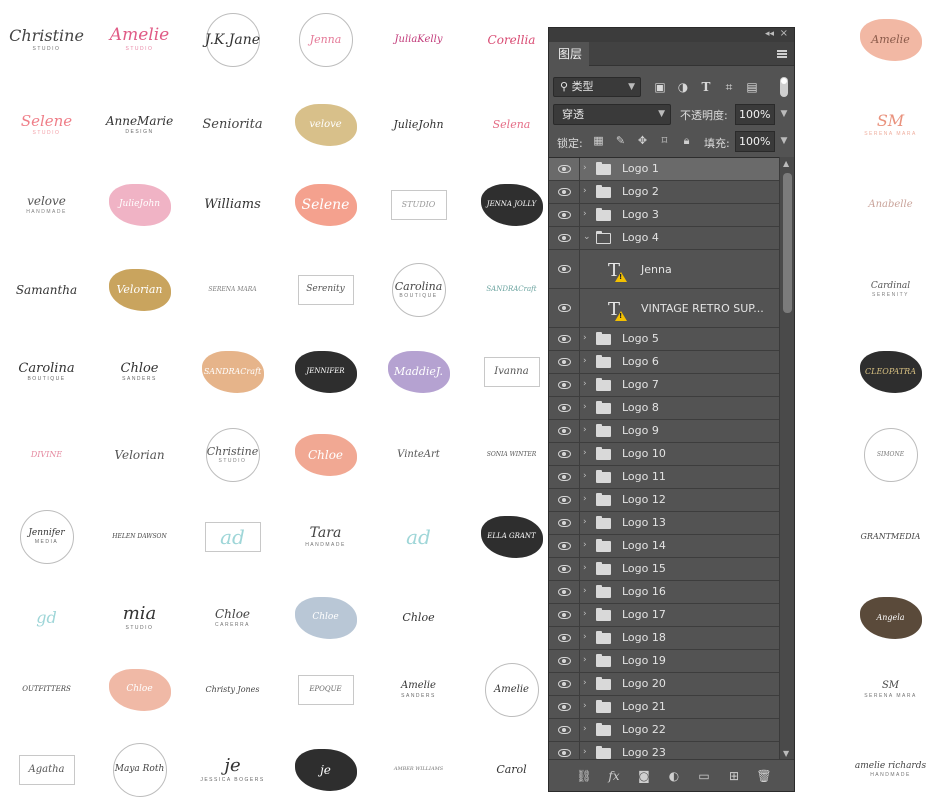 The image size is (937, 808). I want to click on text-layer-row: T! Jenna, so click(664, 269).